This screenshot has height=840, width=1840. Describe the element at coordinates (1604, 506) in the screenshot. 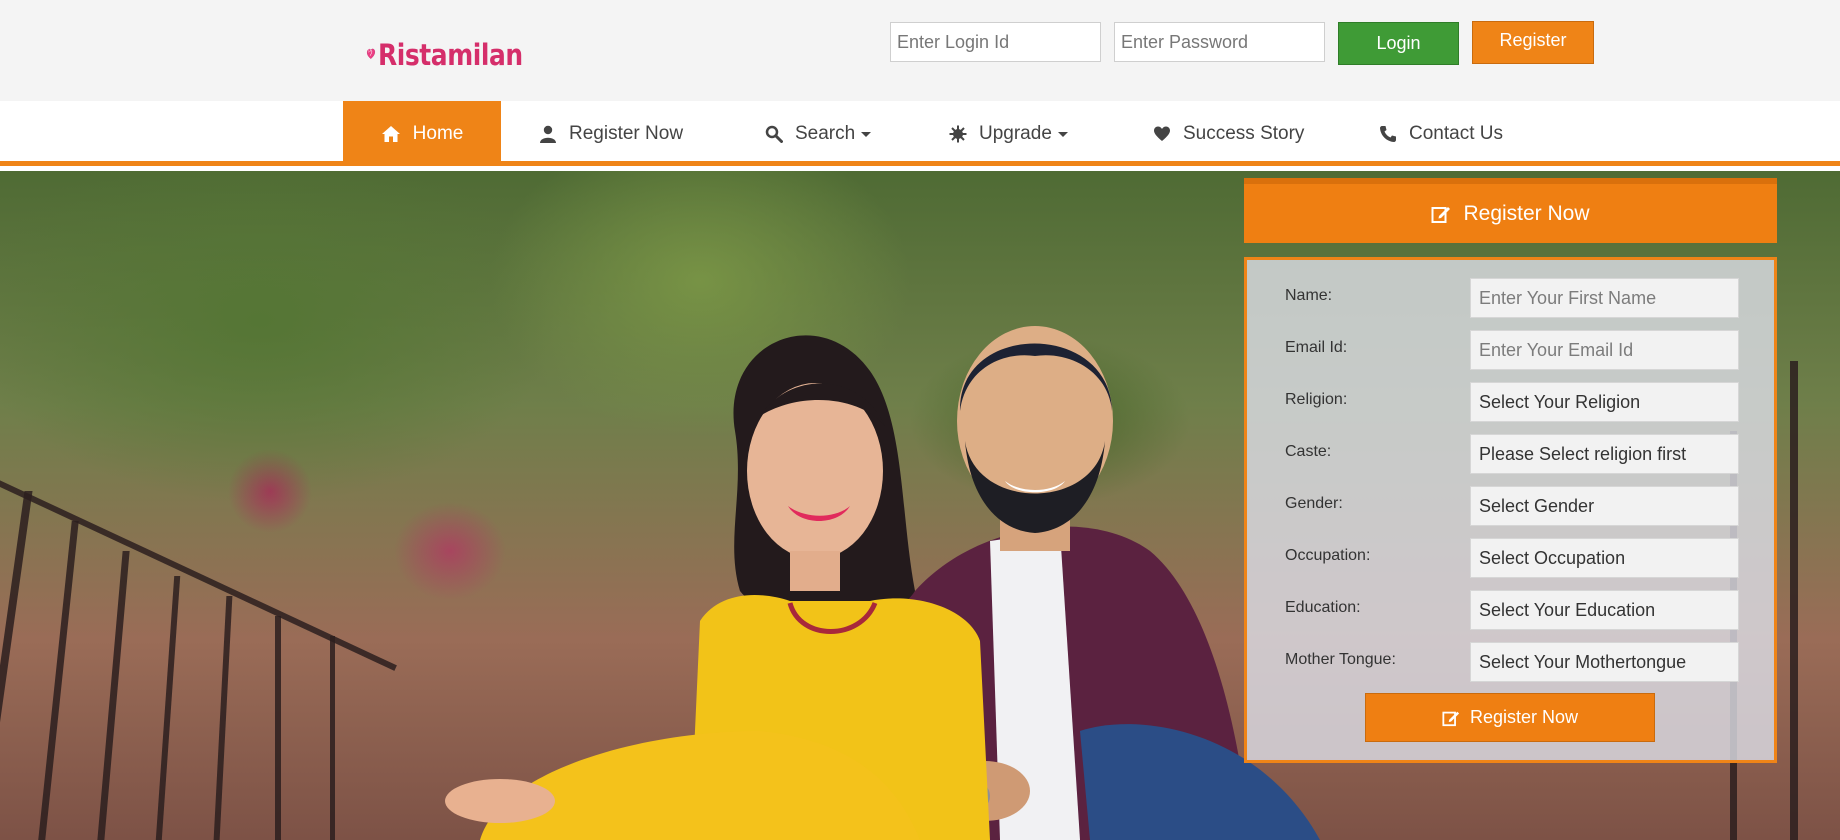

I see `gender-select: Select Gender` at that location.